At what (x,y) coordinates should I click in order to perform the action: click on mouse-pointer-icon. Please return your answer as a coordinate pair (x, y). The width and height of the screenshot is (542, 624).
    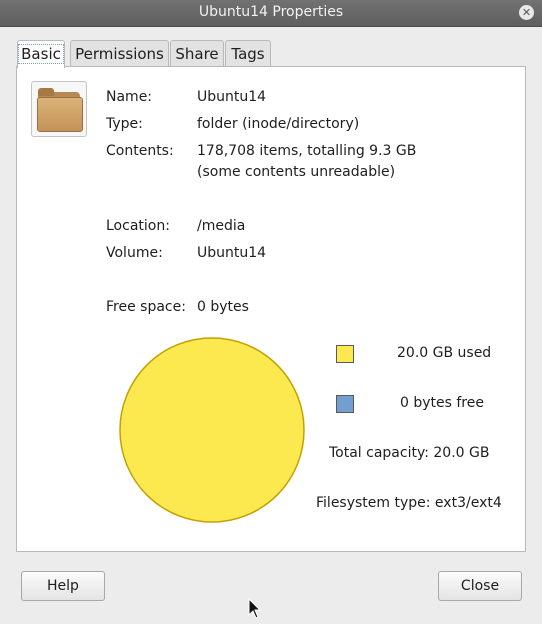
    Looking at the image, I should click on (255, 610).